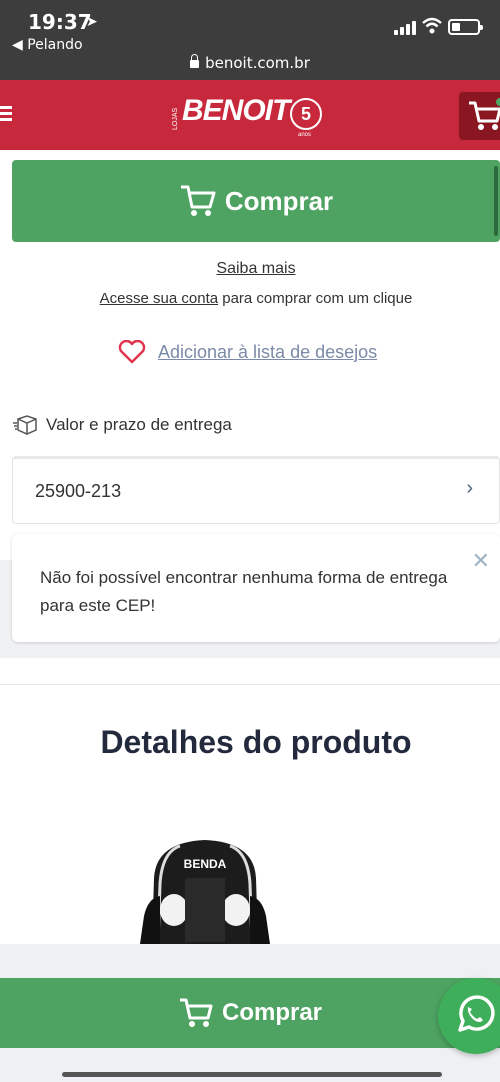 The height and width of the screenshot is (1082, 500). Describe the element at coordinates (7, 114) in the screenshot. I see `menu-icon` at that location.